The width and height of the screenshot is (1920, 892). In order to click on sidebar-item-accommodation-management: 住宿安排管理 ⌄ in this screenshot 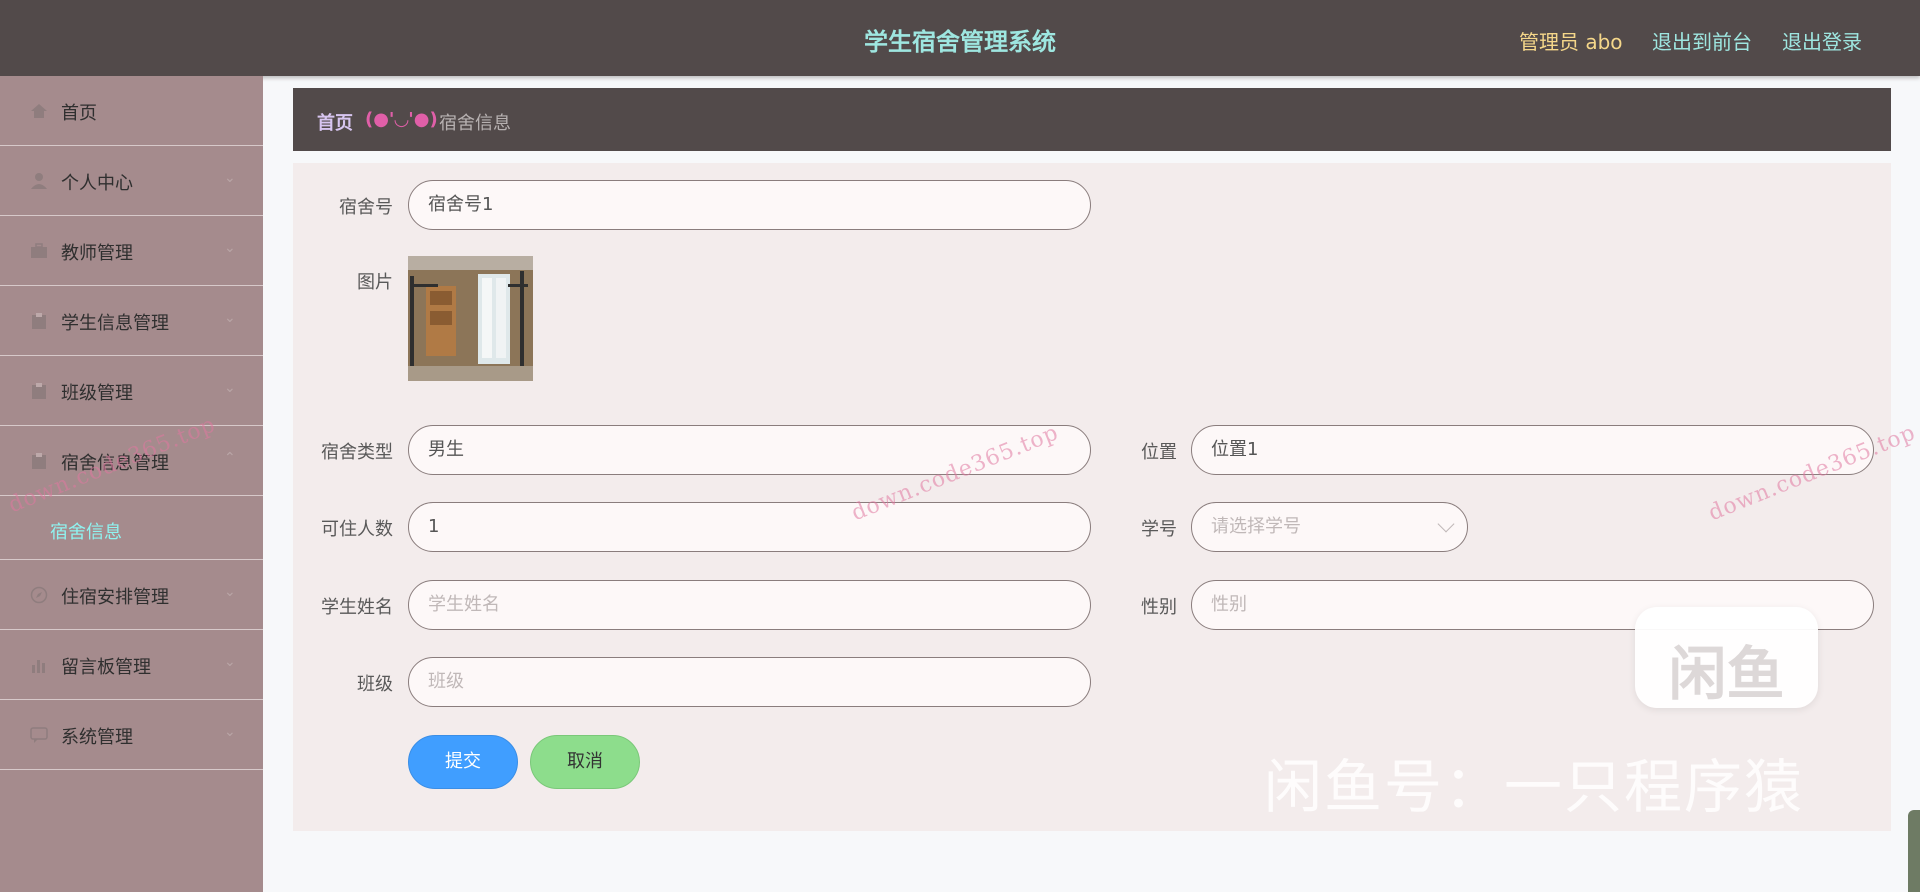, I will do `click(131, 595)`.